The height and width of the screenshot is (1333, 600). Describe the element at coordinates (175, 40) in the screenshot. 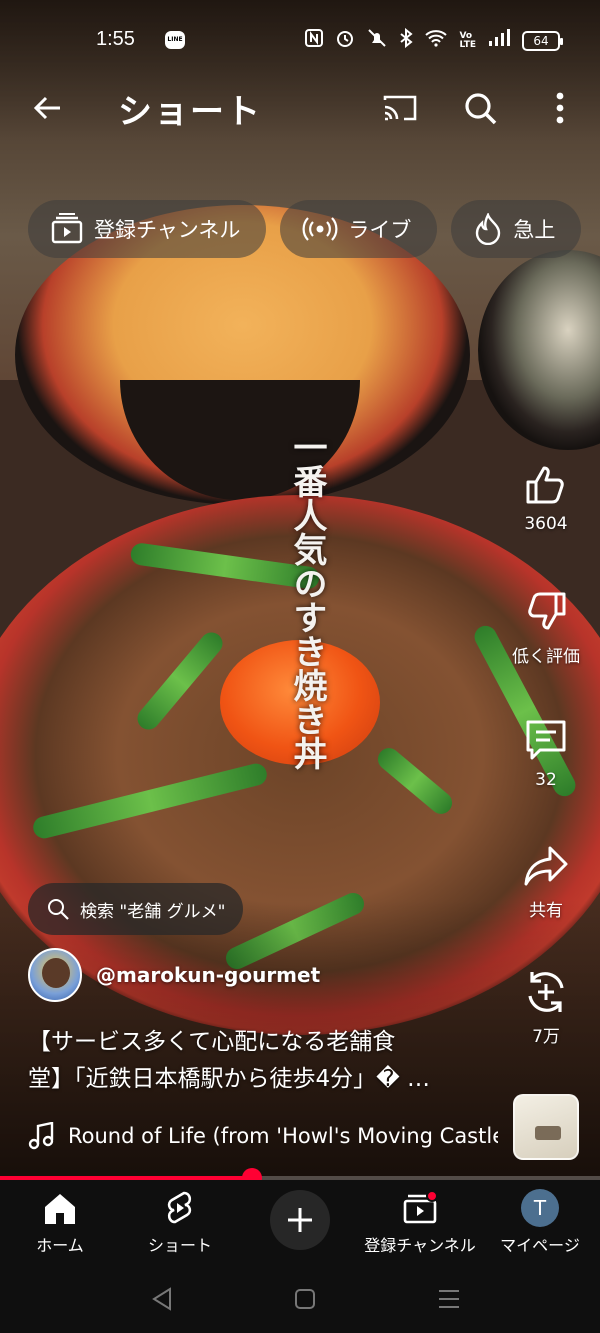

I see `line-app-icon: LINE` at that location.